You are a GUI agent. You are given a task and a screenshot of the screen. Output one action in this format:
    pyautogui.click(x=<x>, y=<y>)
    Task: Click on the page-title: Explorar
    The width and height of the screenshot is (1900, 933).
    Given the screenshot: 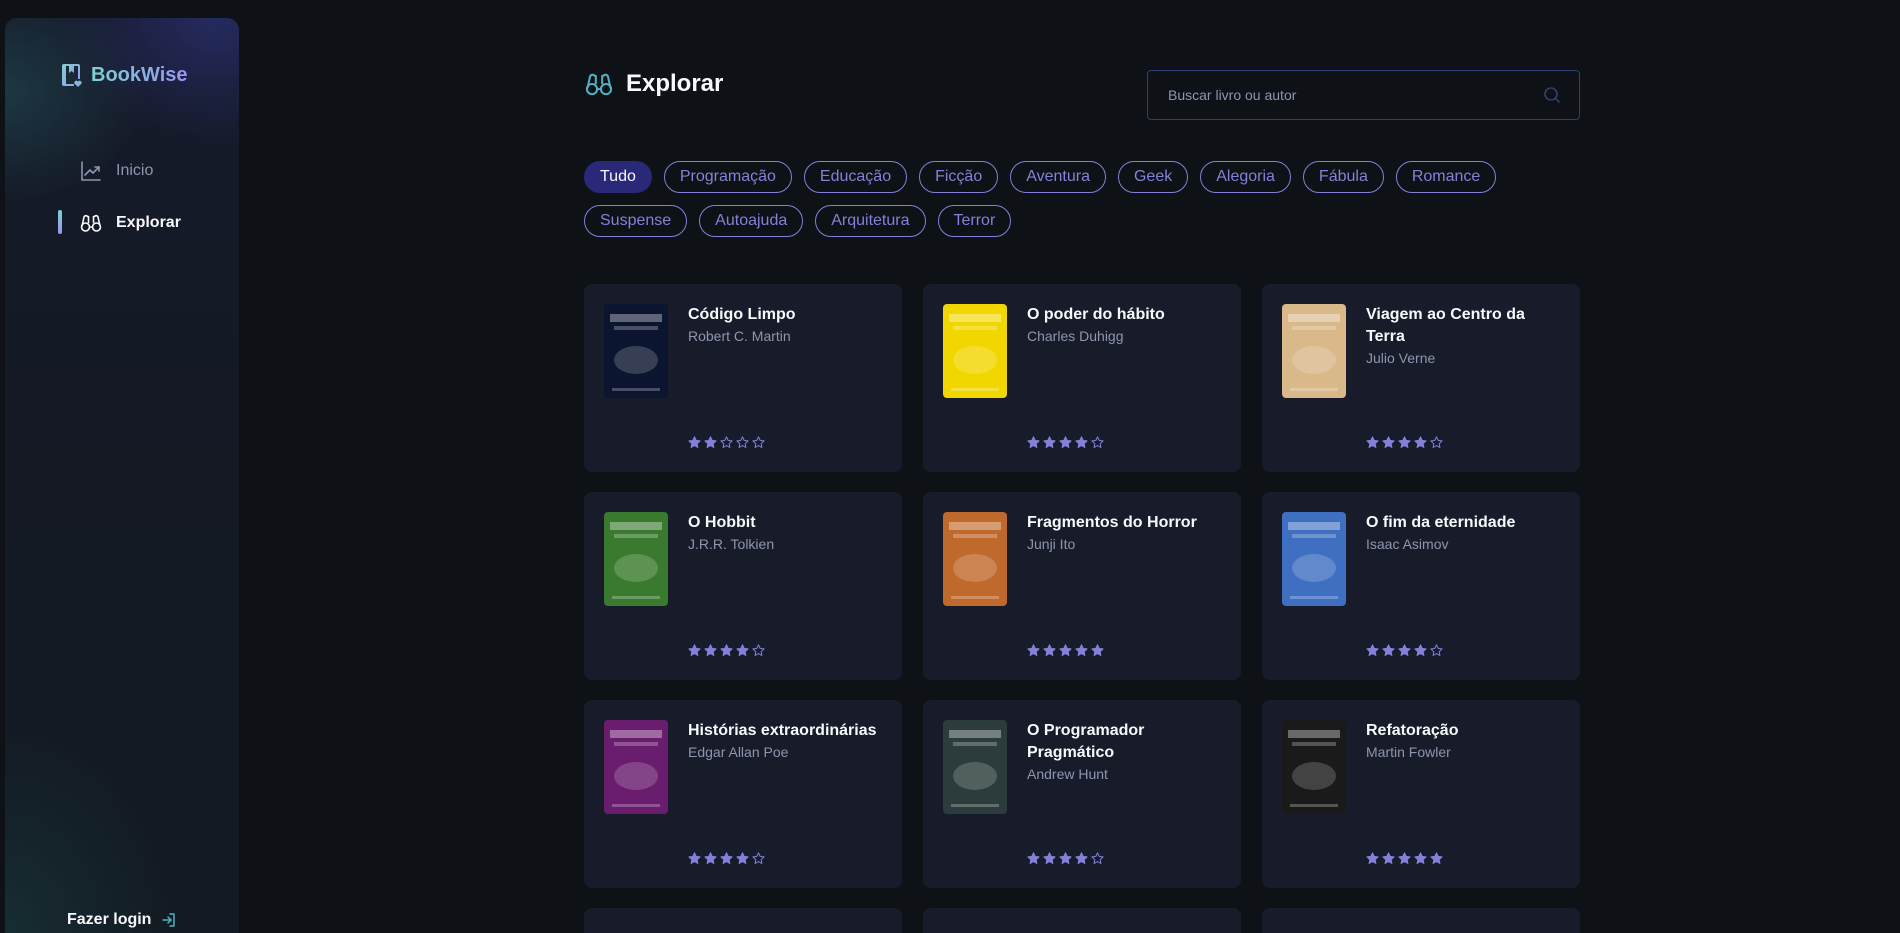 What is the action you would take?
    pyautogui.click(x=675, y=83)
    